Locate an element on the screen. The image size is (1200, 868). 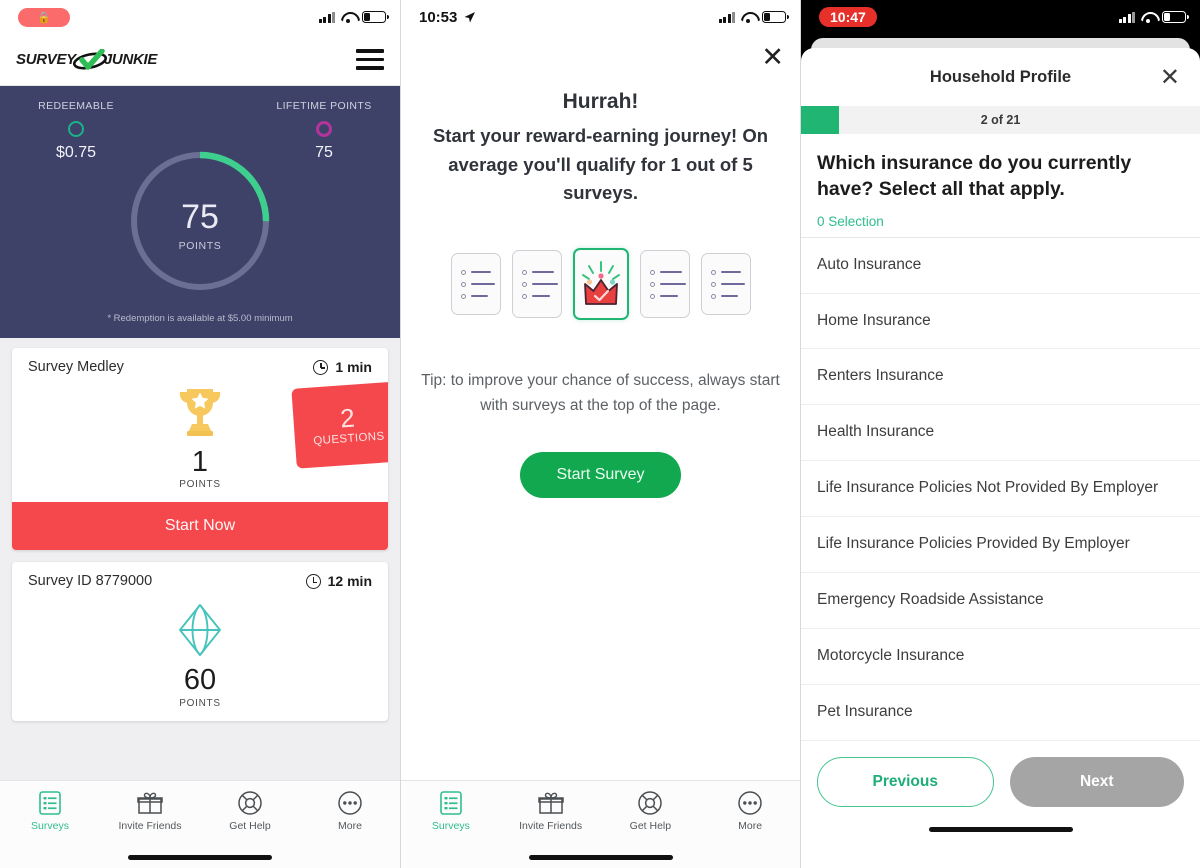
logo-word-left: SURVEY is located at coordinates (46, 59).